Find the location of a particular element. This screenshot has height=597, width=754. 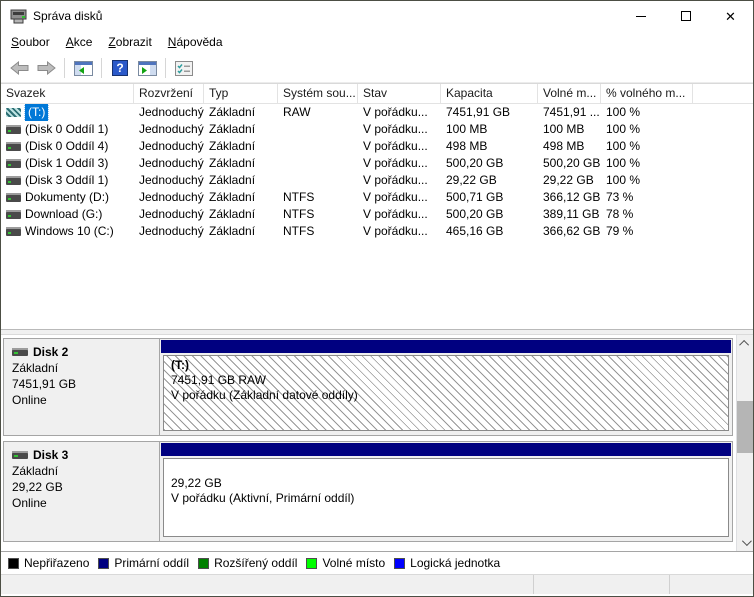

menu-akce: Akce is located at coordinates (79, 42).